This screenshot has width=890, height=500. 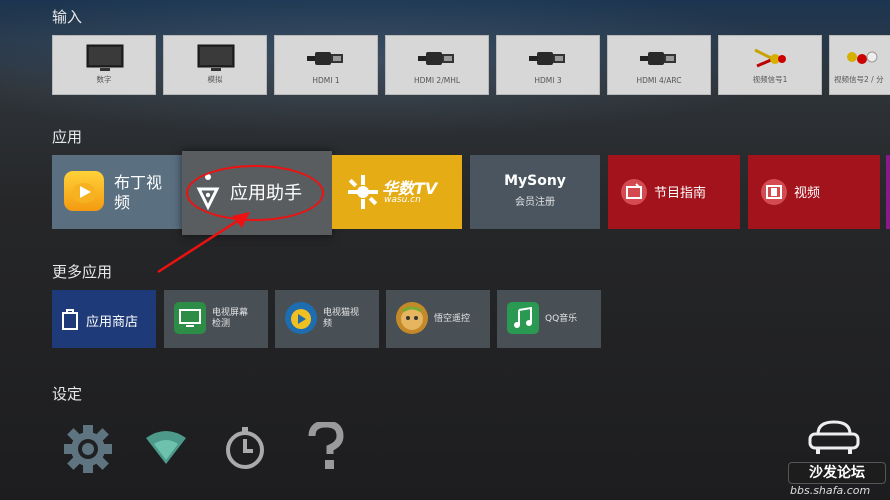 I want to click on wasu-logo-icon, so click(x=363, y=192).